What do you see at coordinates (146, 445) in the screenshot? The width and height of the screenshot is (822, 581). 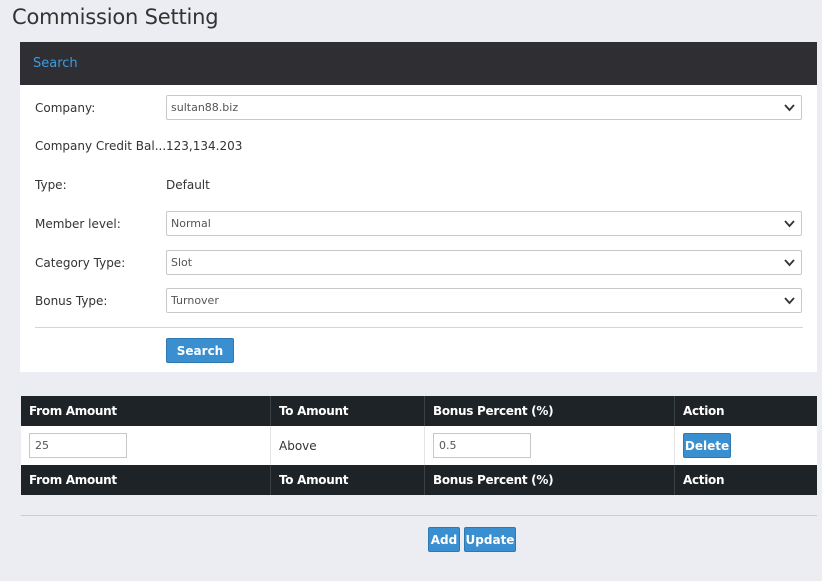 I see `from-amount-cell: 25` at bounding box center [146, 445].